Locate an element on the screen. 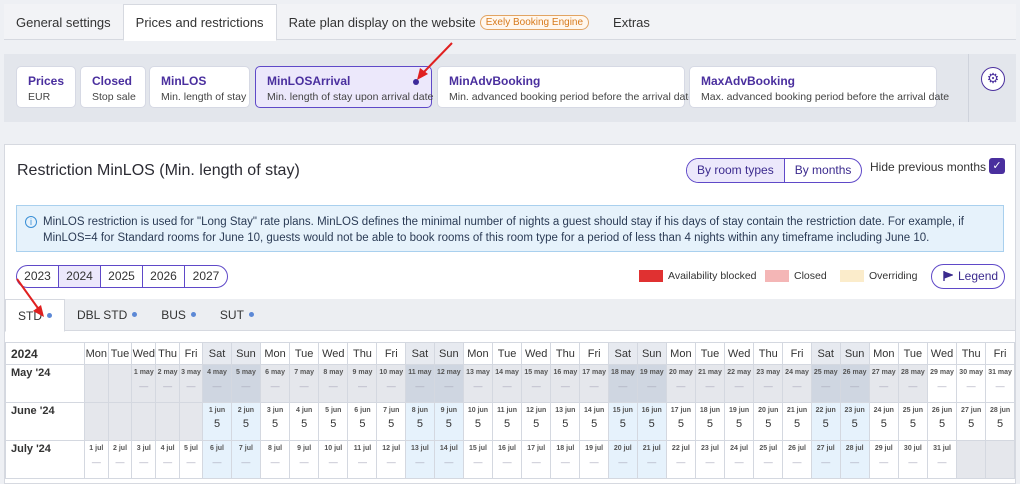  day-cell: 23 jul — is located at coordinates (709, 459).